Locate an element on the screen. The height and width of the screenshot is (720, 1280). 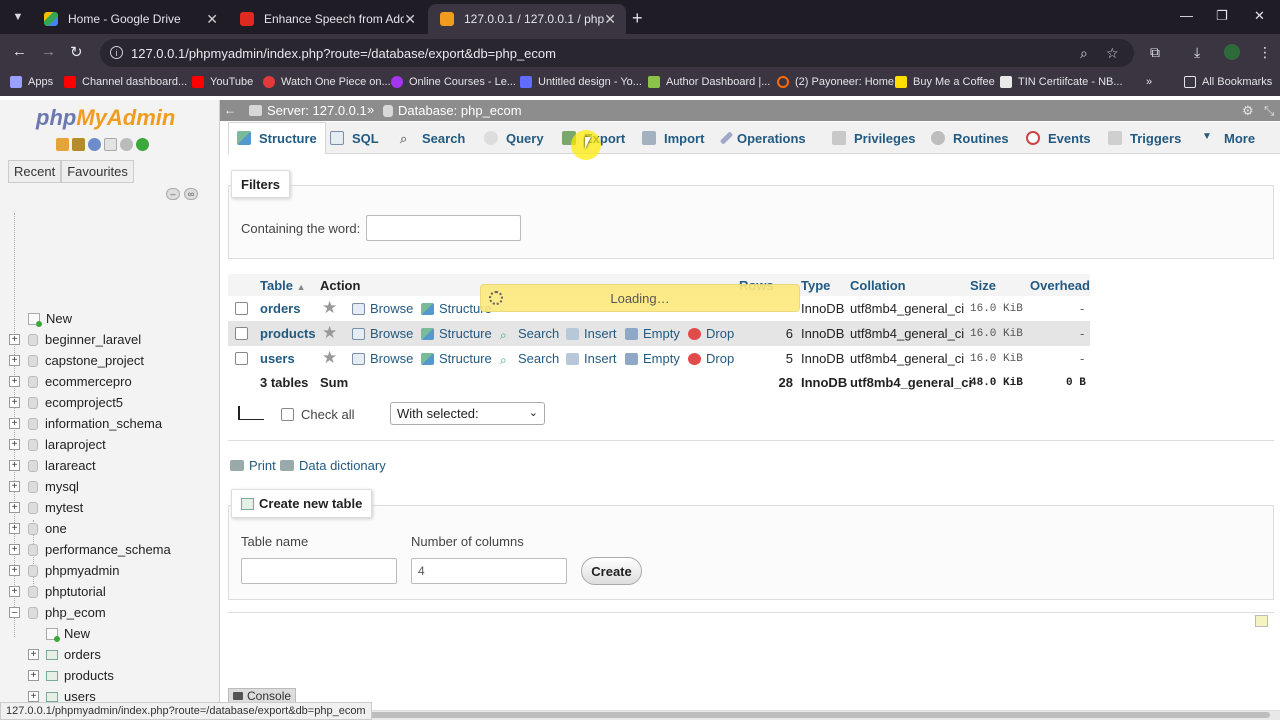
bookmark-youtube: YouTube is located at coordinates (222, 82).